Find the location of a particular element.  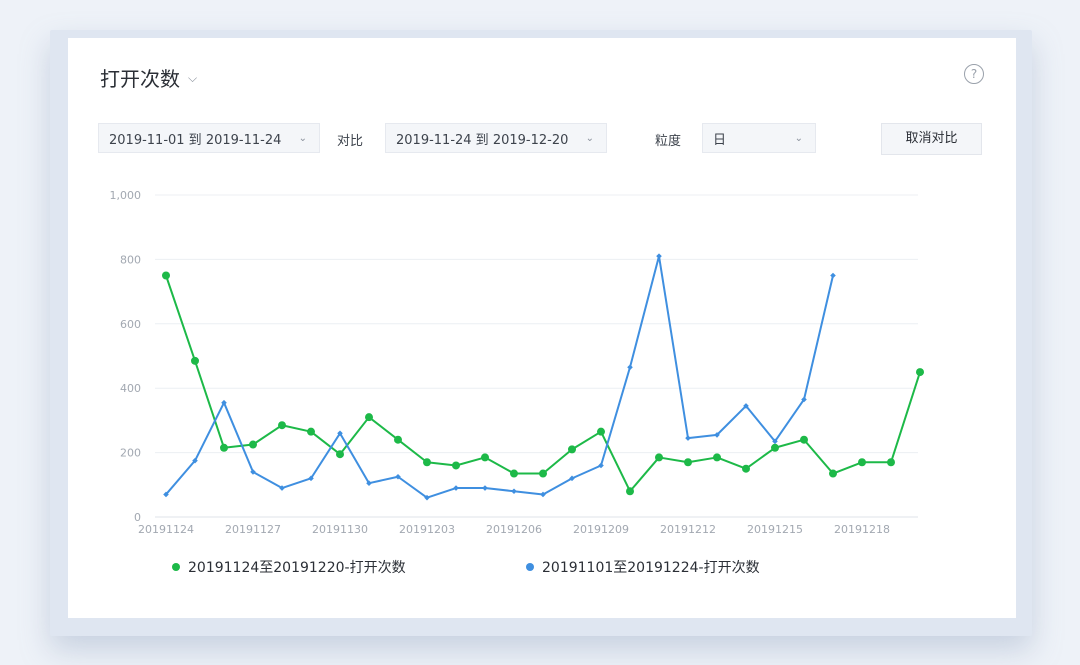

x-tick-label: 20191130 is located at coordinates (340, 529).